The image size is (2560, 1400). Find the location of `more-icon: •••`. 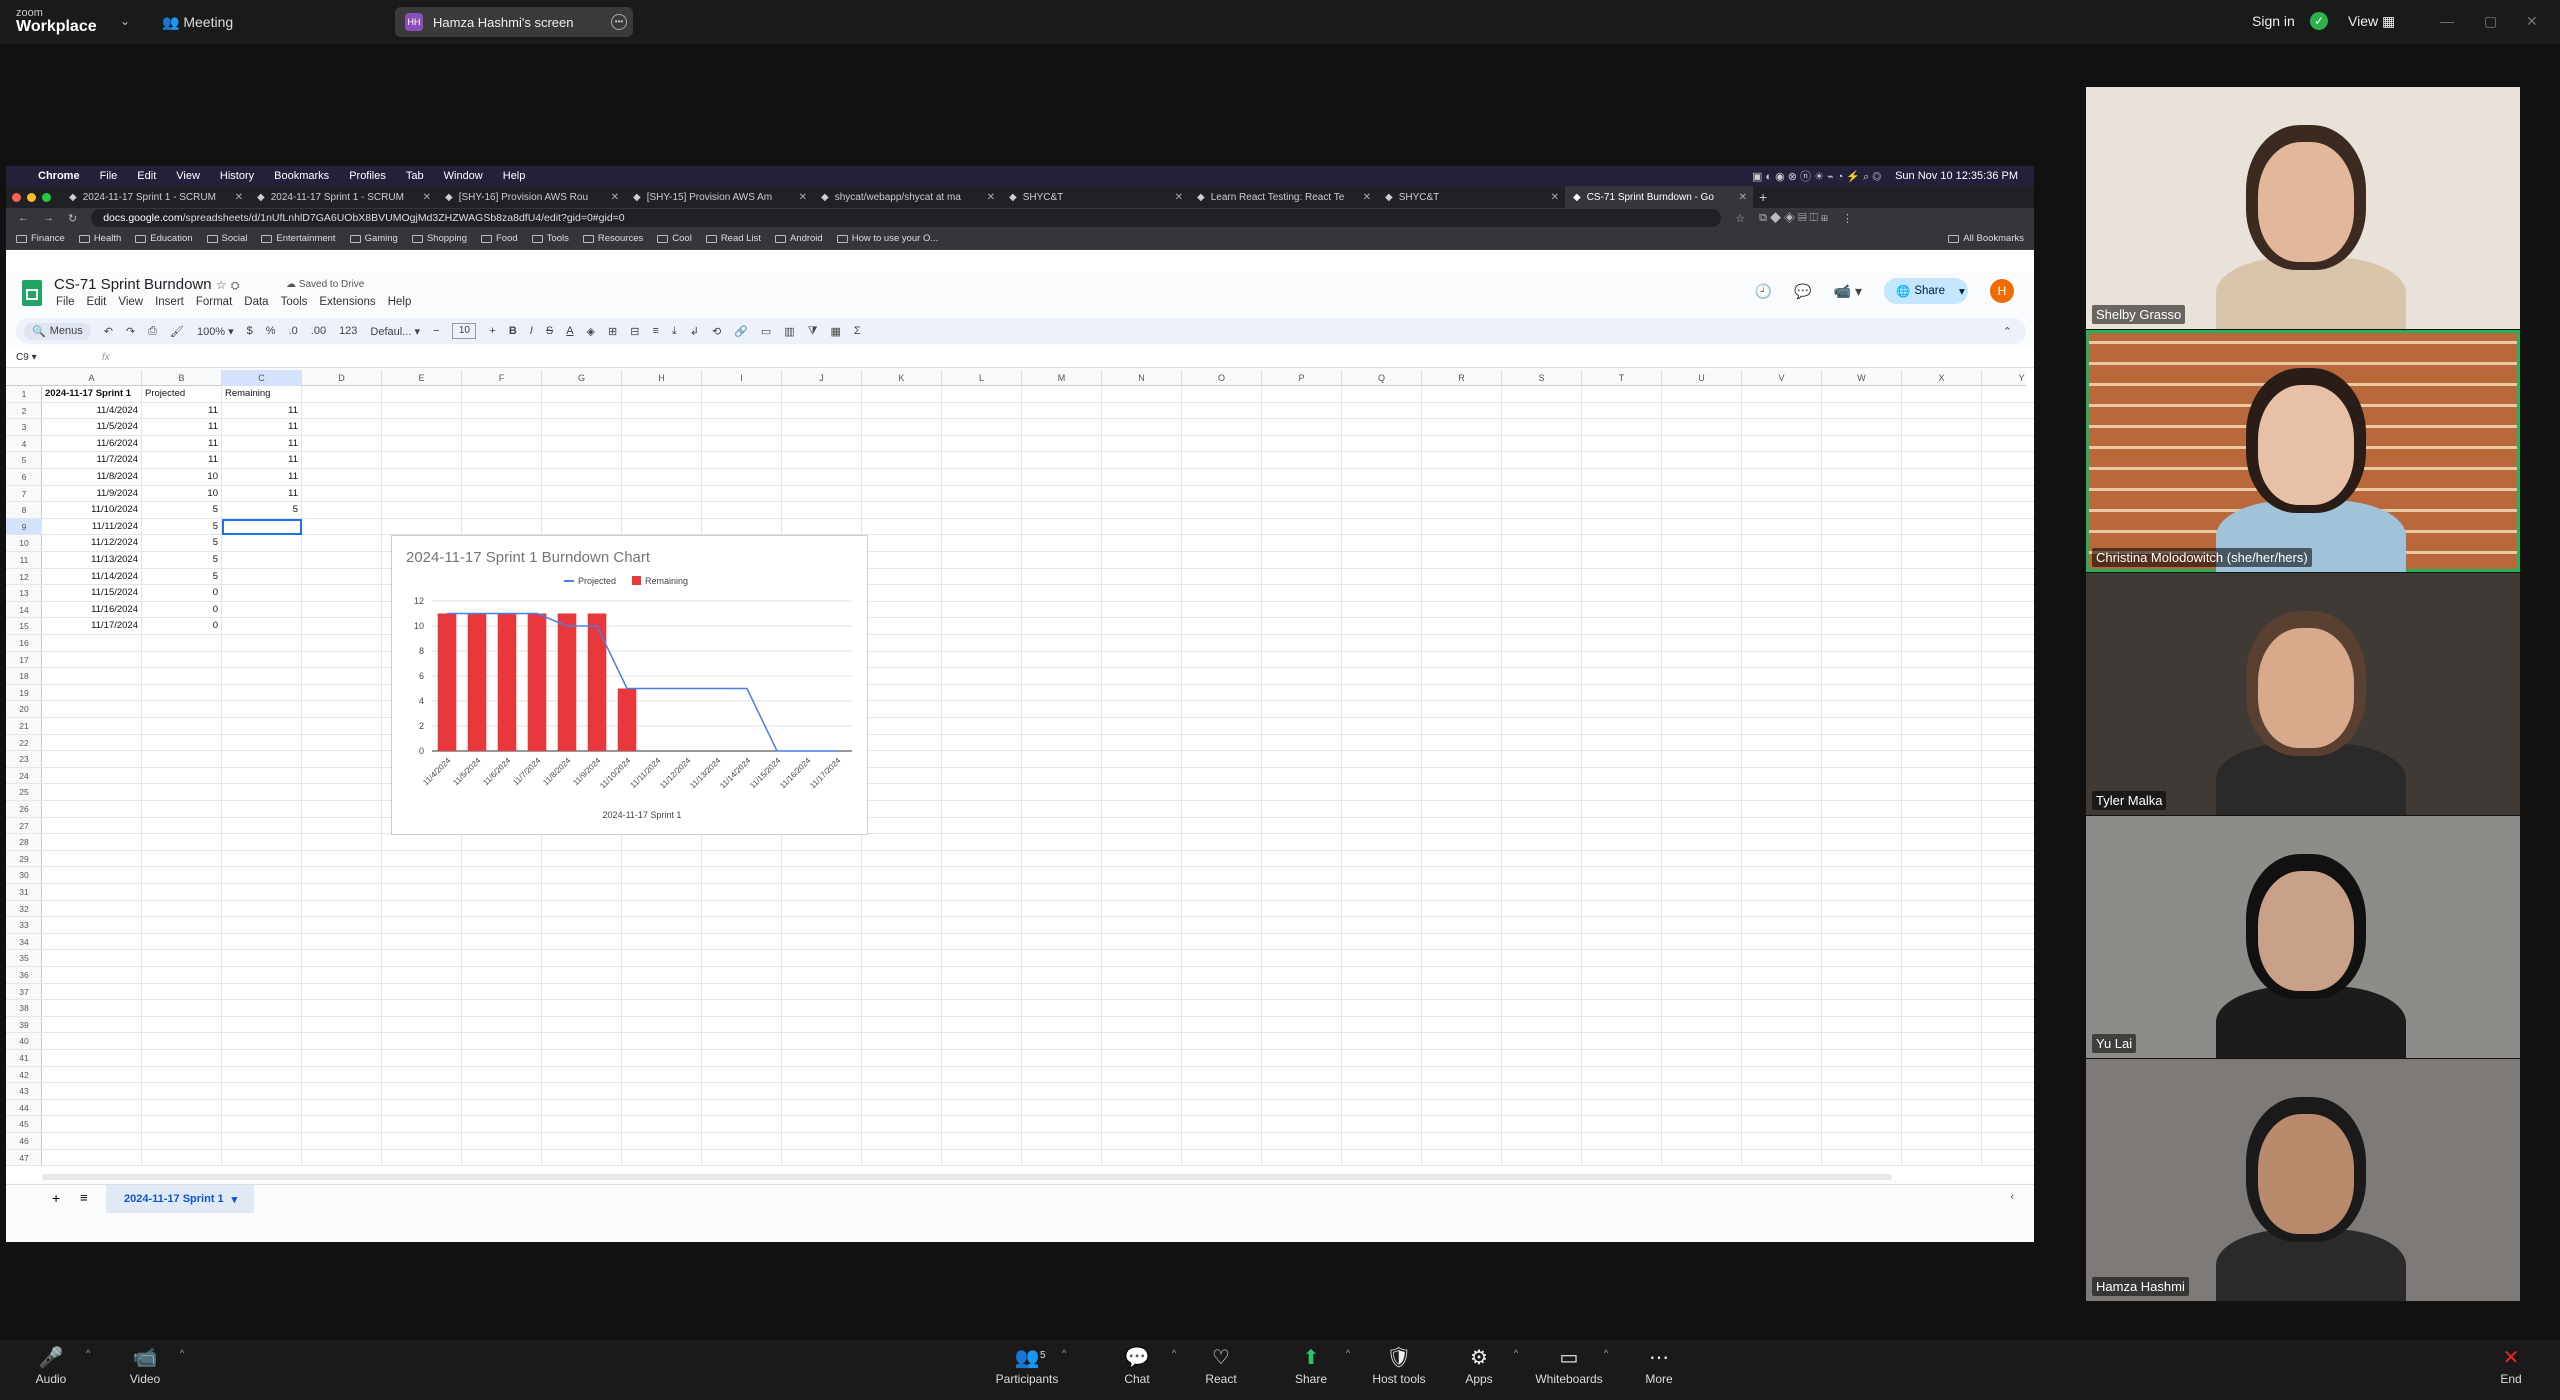

more-icon: ••• is located at coordinates (619, 22).